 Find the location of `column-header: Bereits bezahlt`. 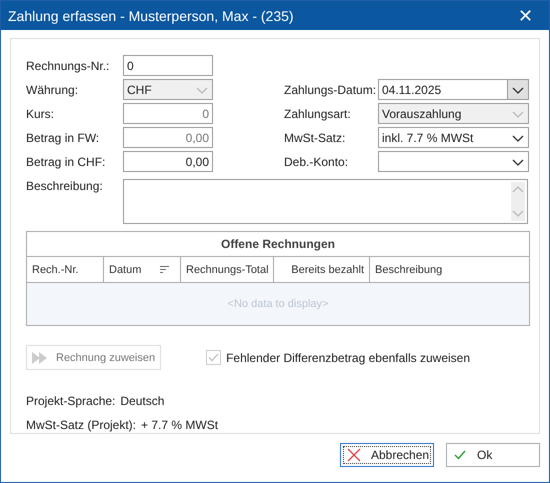

column-header: Bereits bezahlt is located at coordinates (322, 269).